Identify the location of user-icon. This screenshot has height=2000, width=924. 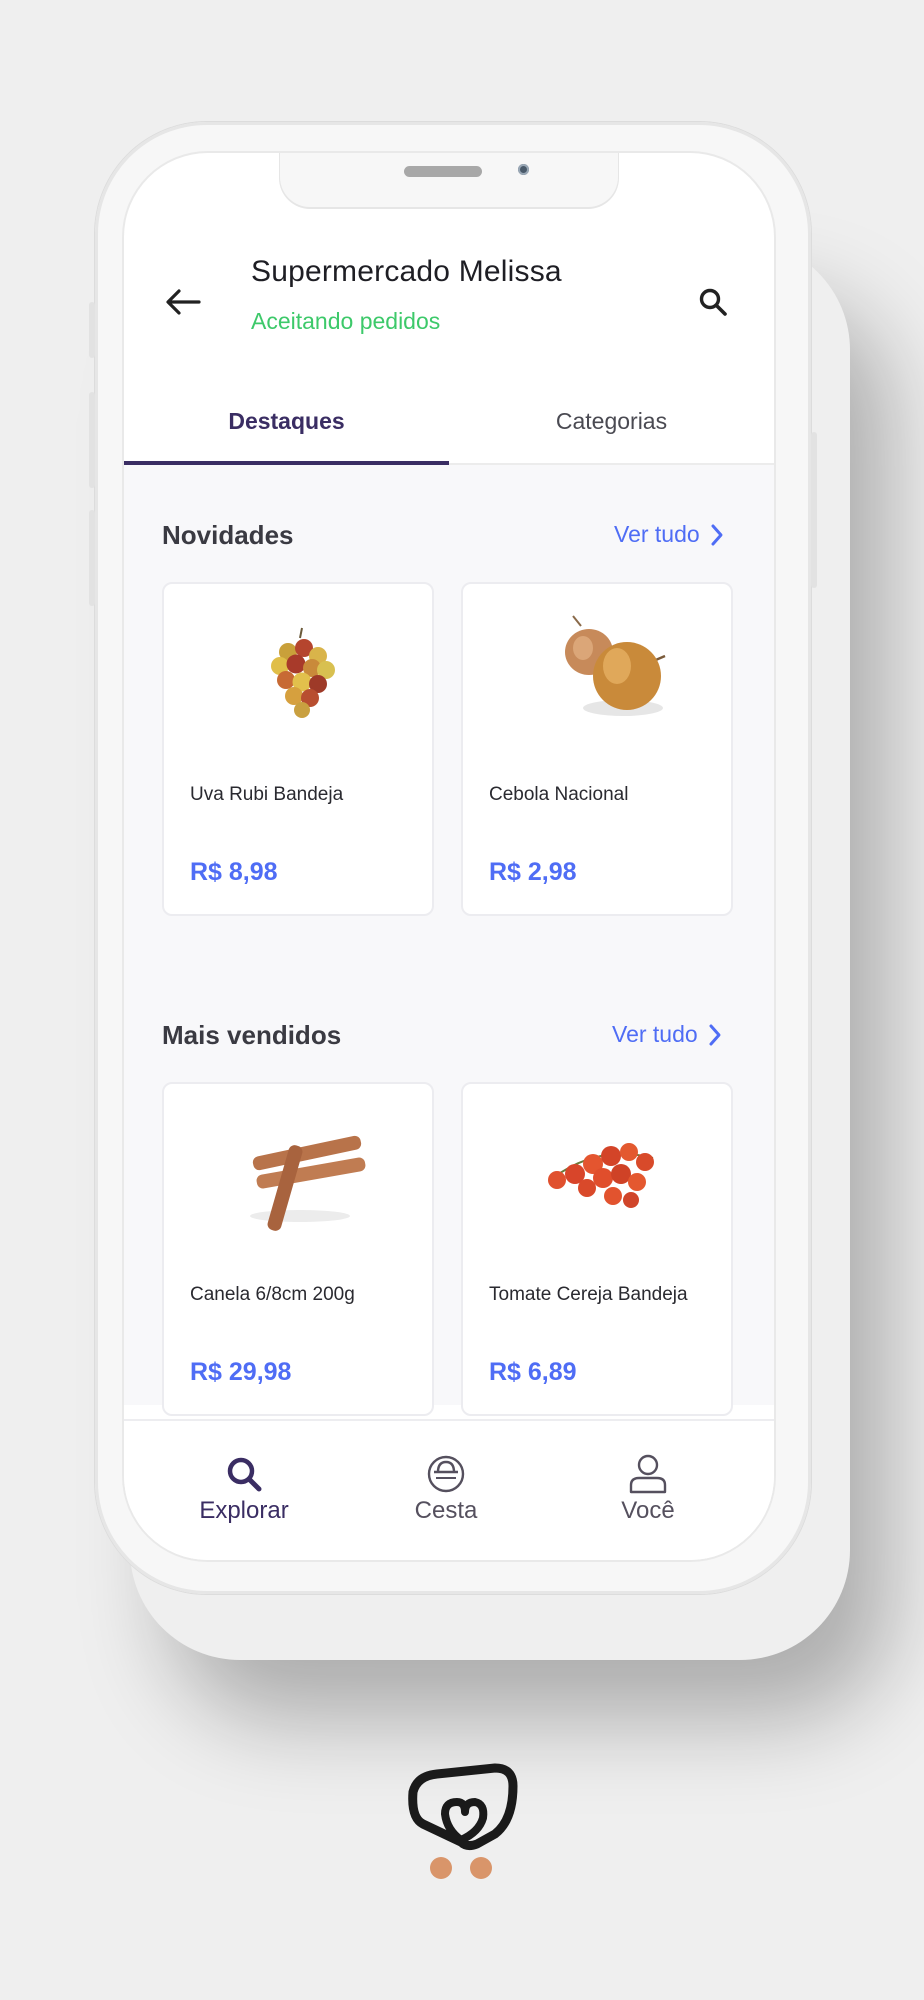
(648, 1474).